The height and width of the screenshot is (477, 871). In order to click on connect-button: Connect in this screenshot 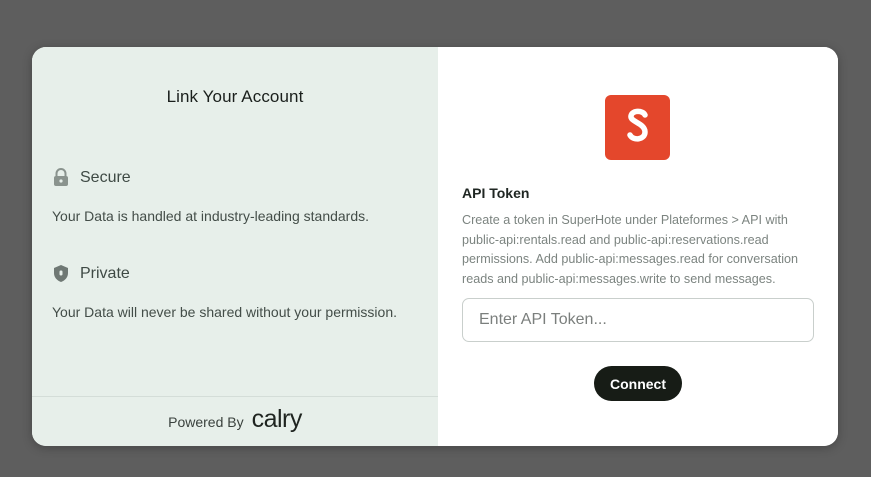, I will do `click(638, 383)`.